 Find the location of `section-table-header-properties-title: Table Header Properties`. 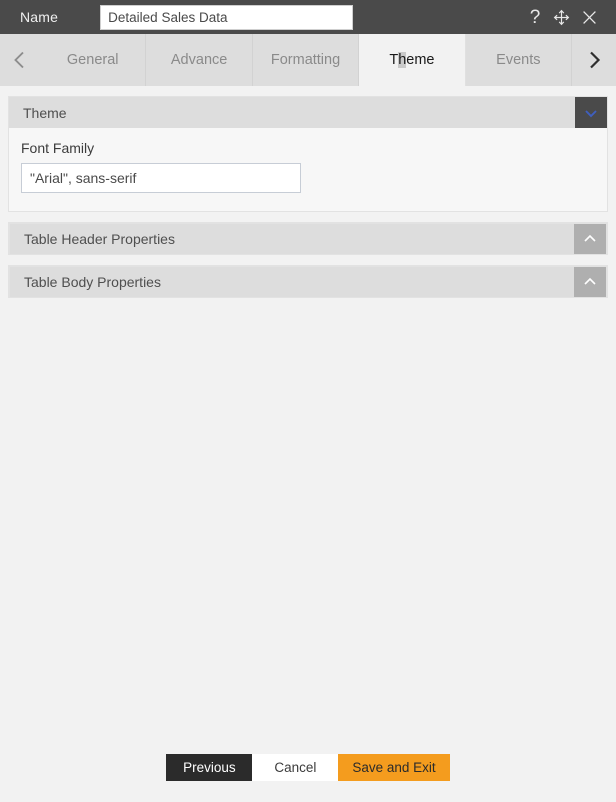

section-table-header-properties-title: Table Header Properties is located at coordinates (99, 239).